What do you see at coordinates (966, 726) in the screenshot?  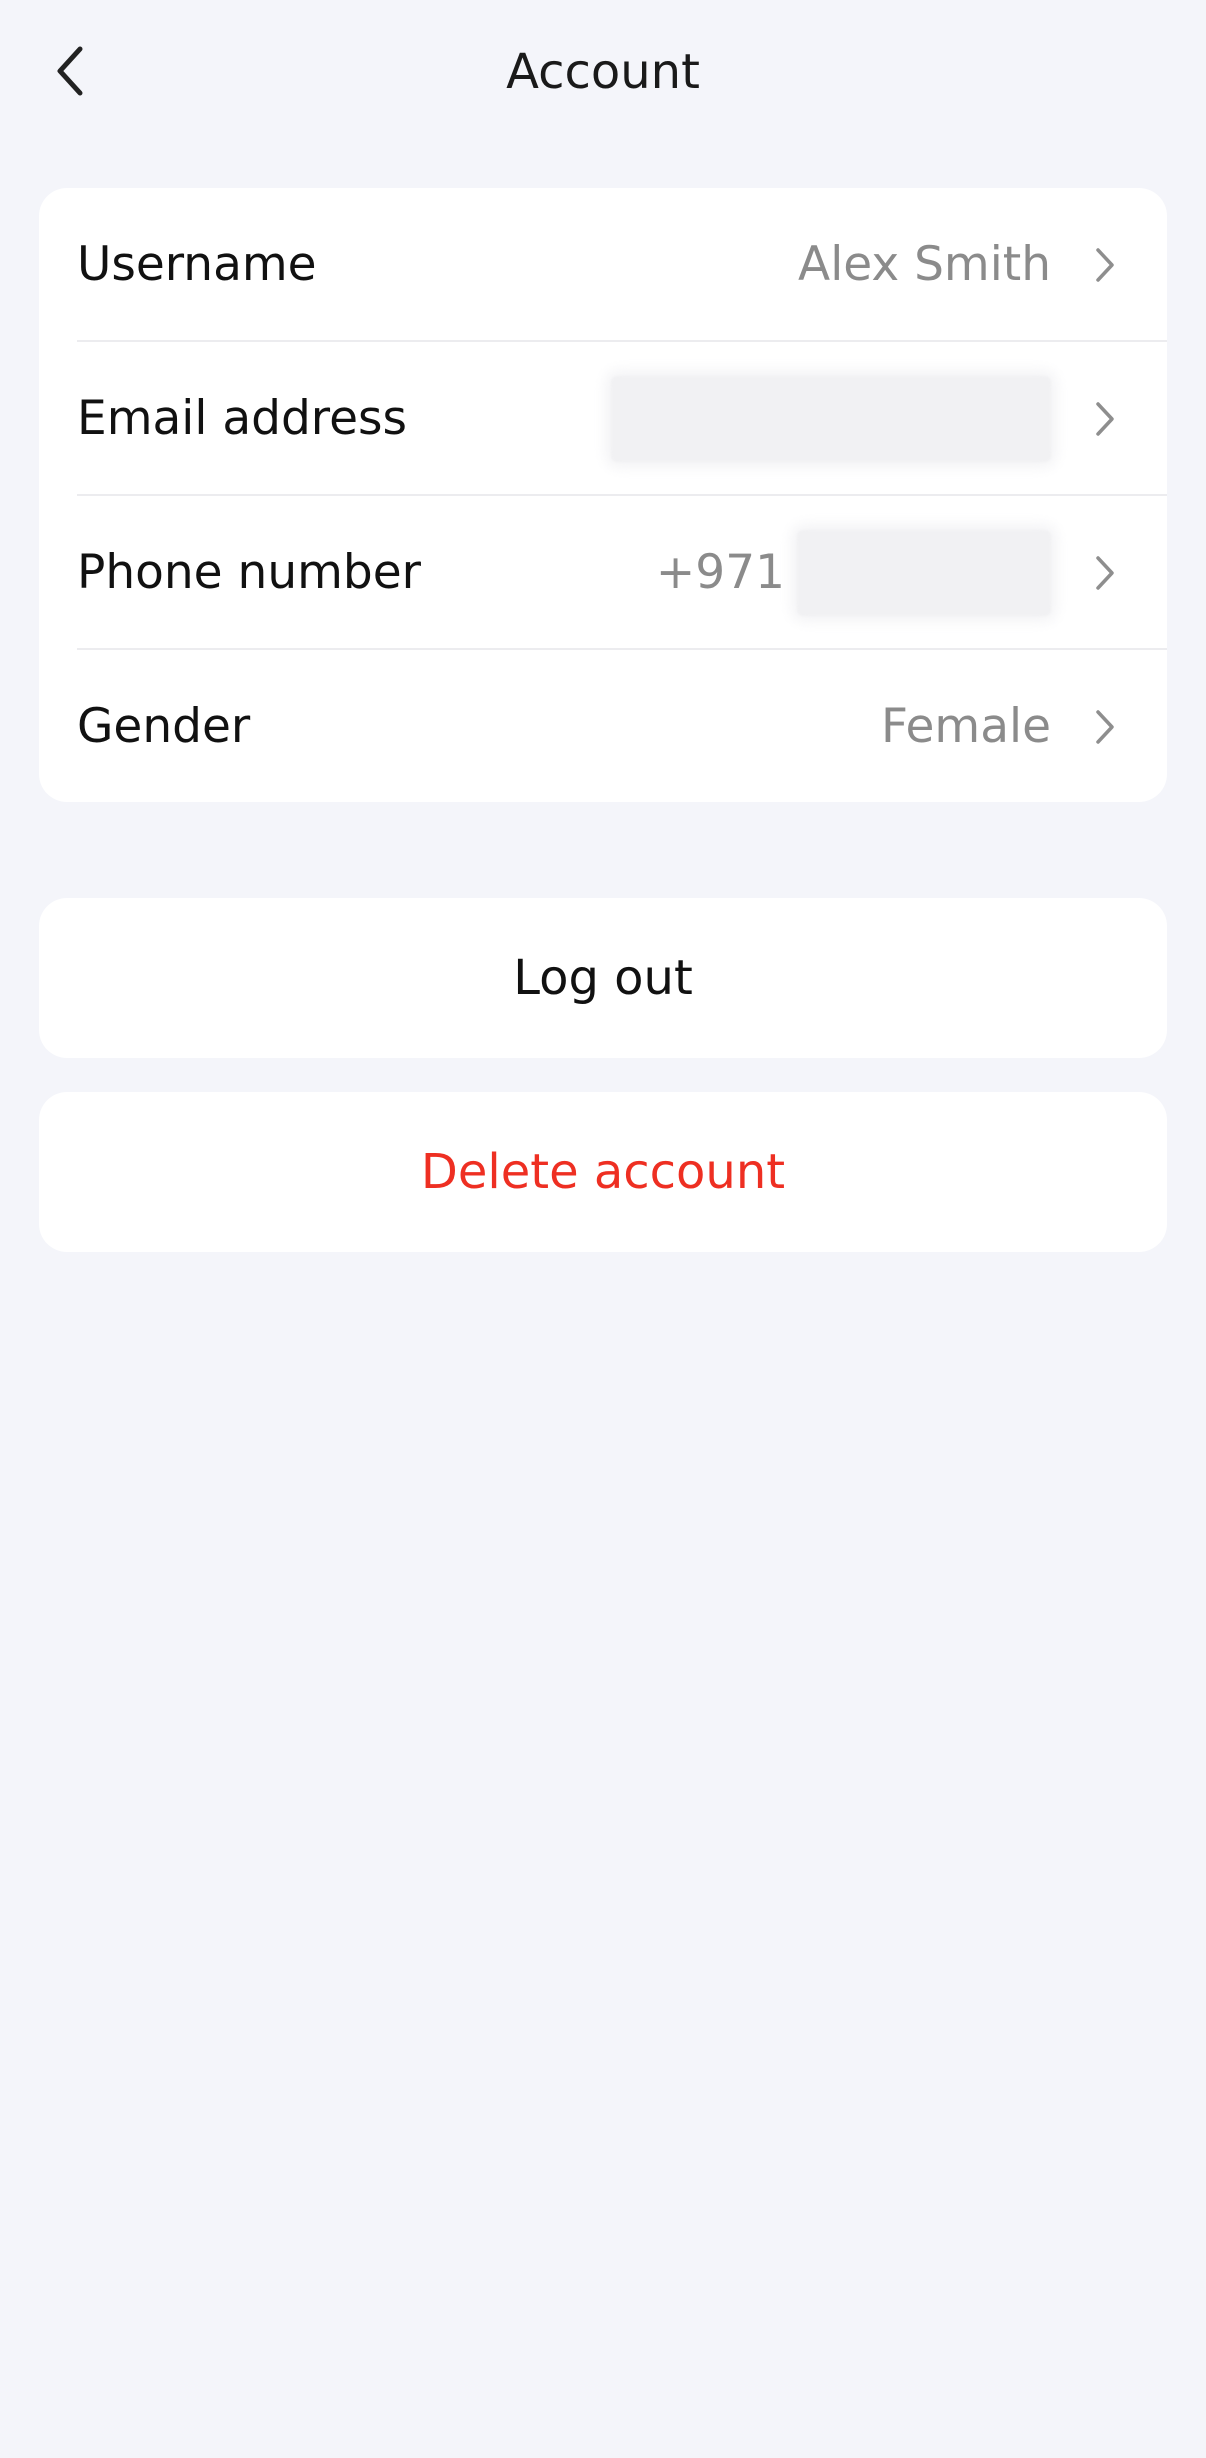 I see `gender-value: Female` at bounding box center [966, 726].